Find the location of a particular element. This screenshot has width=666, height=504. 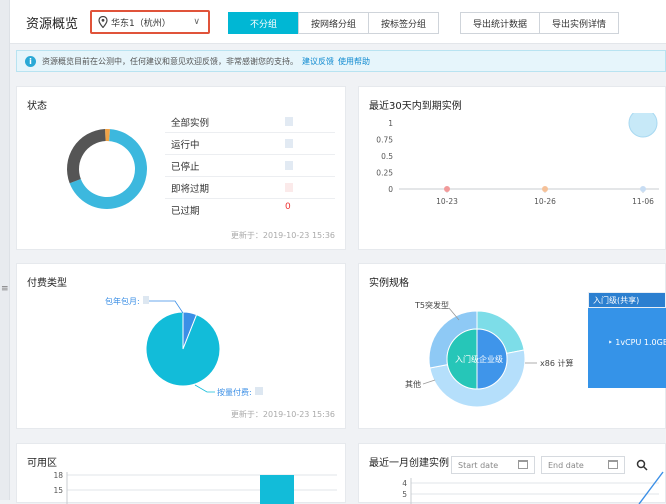

zone-card: 可用区 18 15 is located at coordinates (181, 473).